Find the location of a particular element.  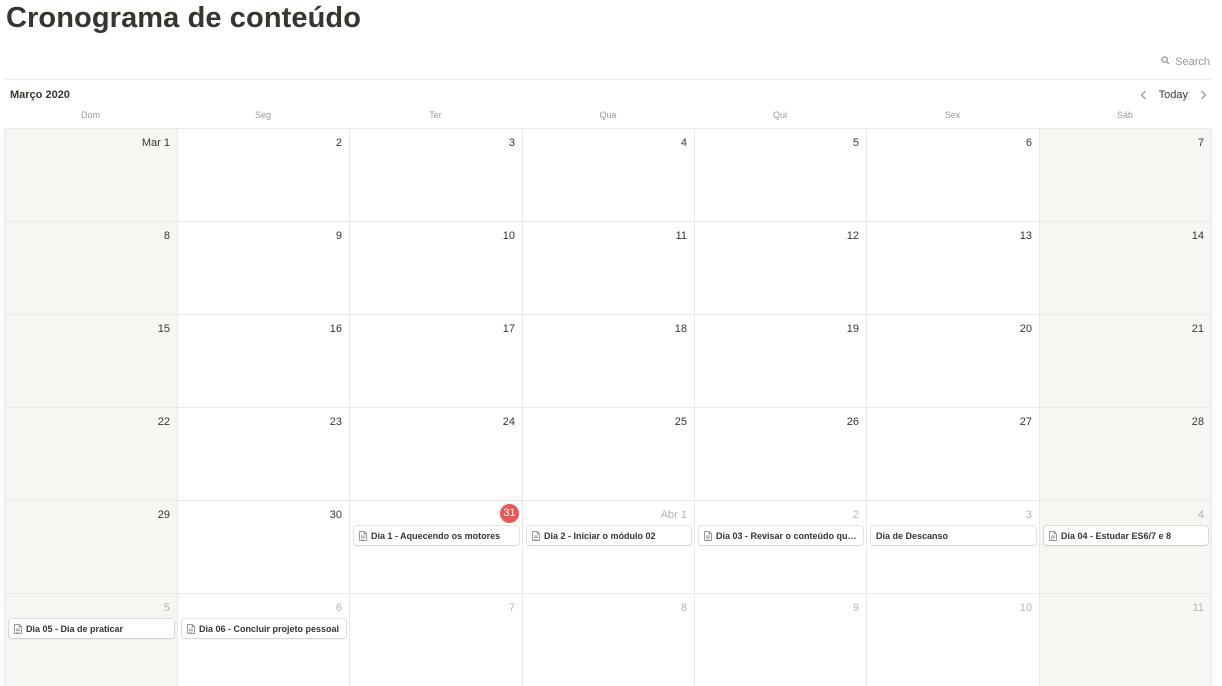

event-card: Dia 05 - Dia de praticar is located at coordinates (91, 628).